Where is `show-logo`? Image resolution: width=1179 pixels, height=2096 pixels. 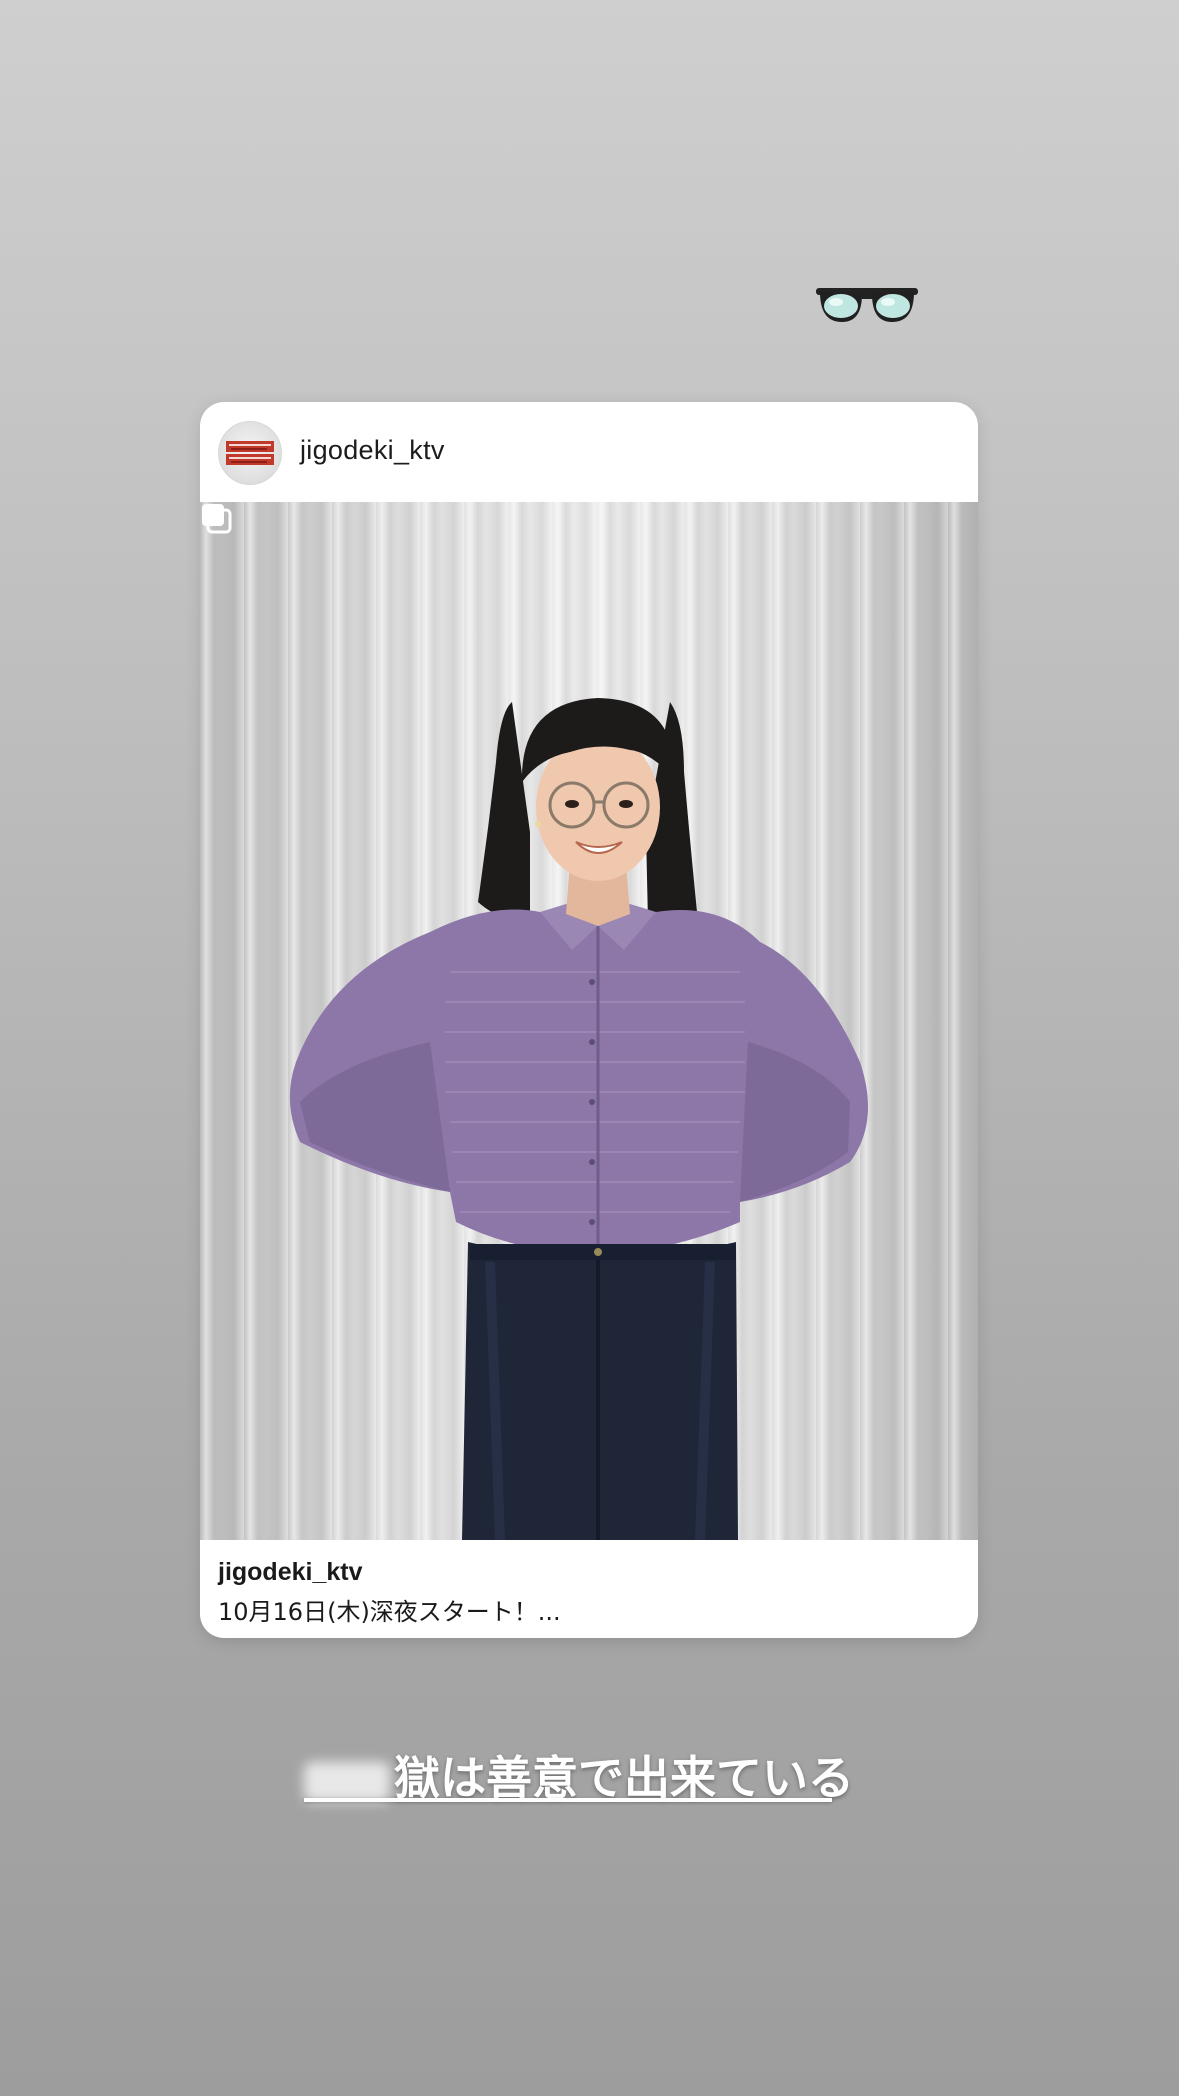 show-logo is located at coordinates (250, 453).